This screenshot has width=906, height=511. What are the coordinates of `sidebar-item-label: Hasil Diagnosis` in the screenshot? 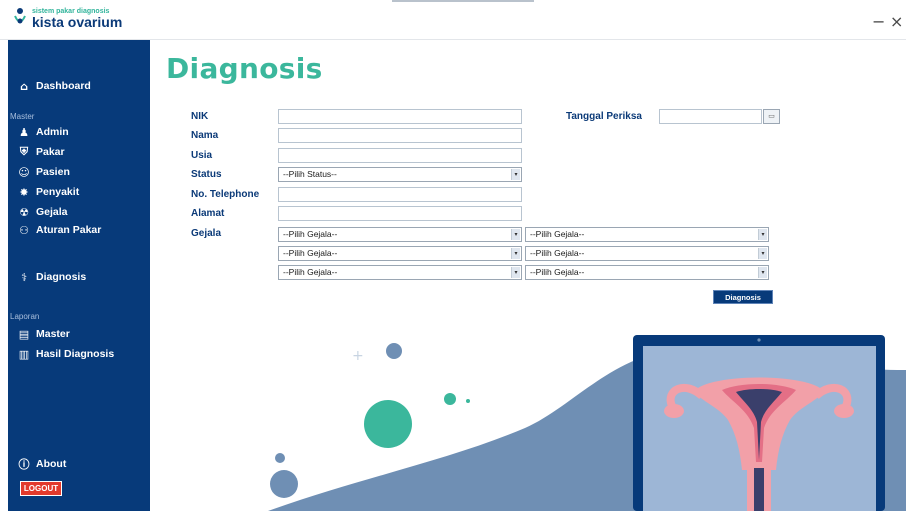 It's located at (75, 354).